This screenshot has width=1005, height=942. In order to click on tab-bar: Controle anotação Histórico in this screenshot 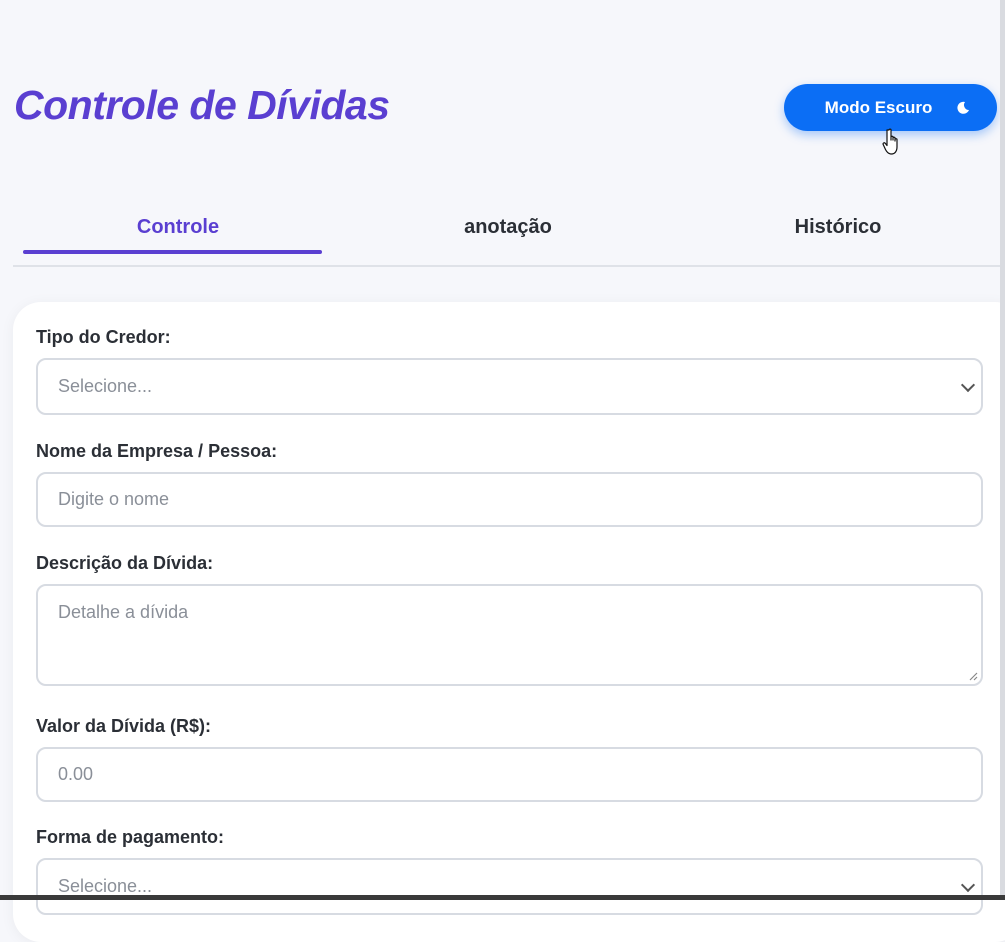, I will do `click(509, 233)`.